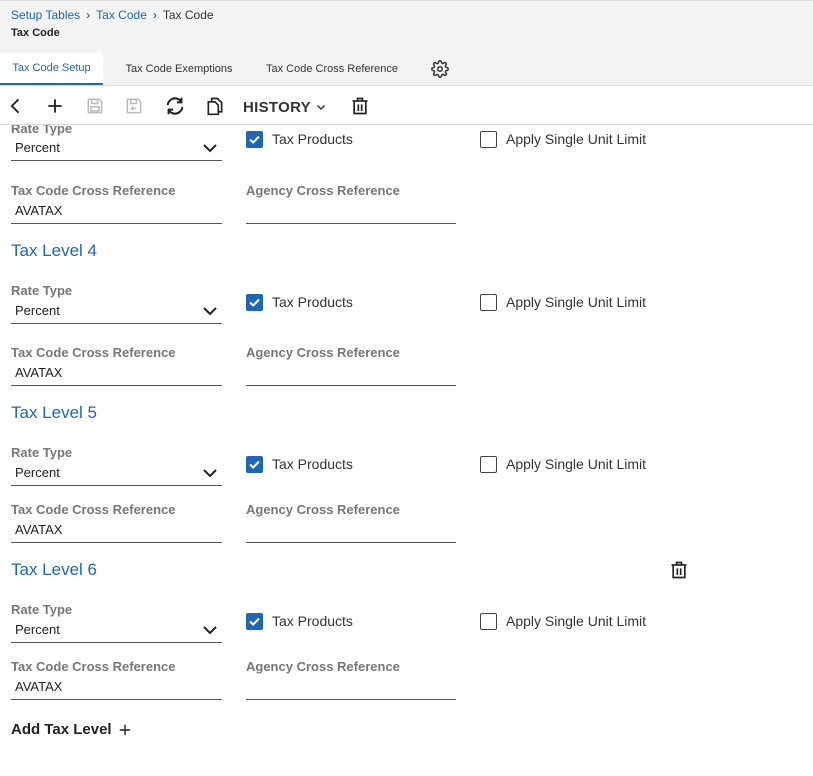 This screenshot has height=776, width=813. What do you see at coordinates (121, 15) in the screenshot?
I see `breadcrumb-tax-code: Tax Code` at bounding box center [121, 15].